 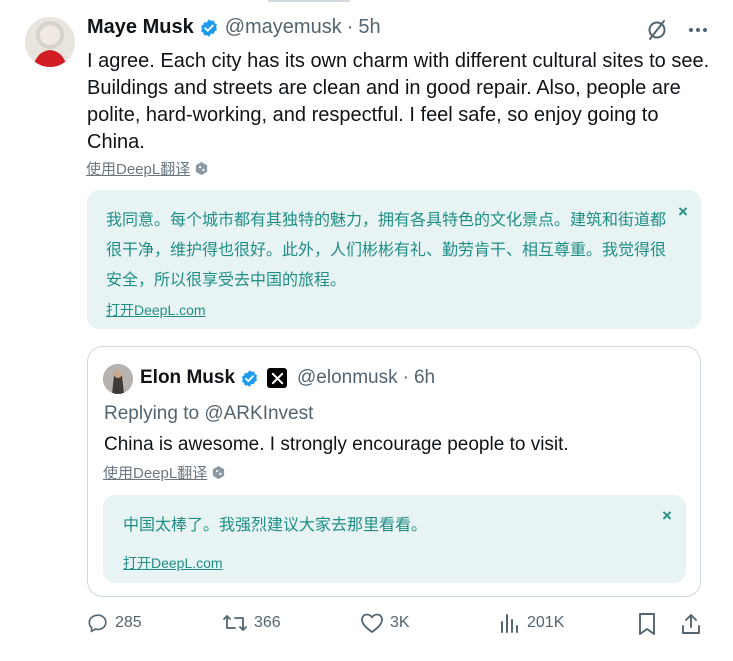 What do you see at coordinates (118, 379) in the screenshot?
I see `quoted-avatar` at bounding box center [118, 379].